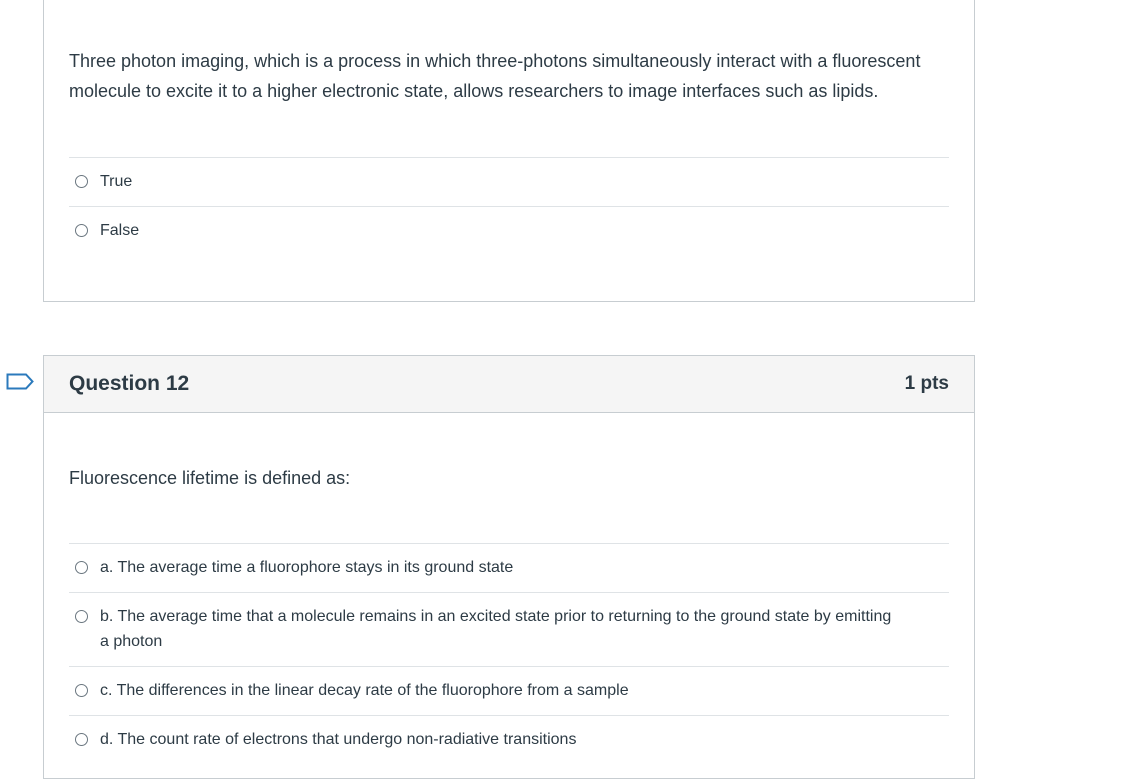 This screenshot has height=780, width=1128. I want to click on answer-label: False, so click(120, 230).